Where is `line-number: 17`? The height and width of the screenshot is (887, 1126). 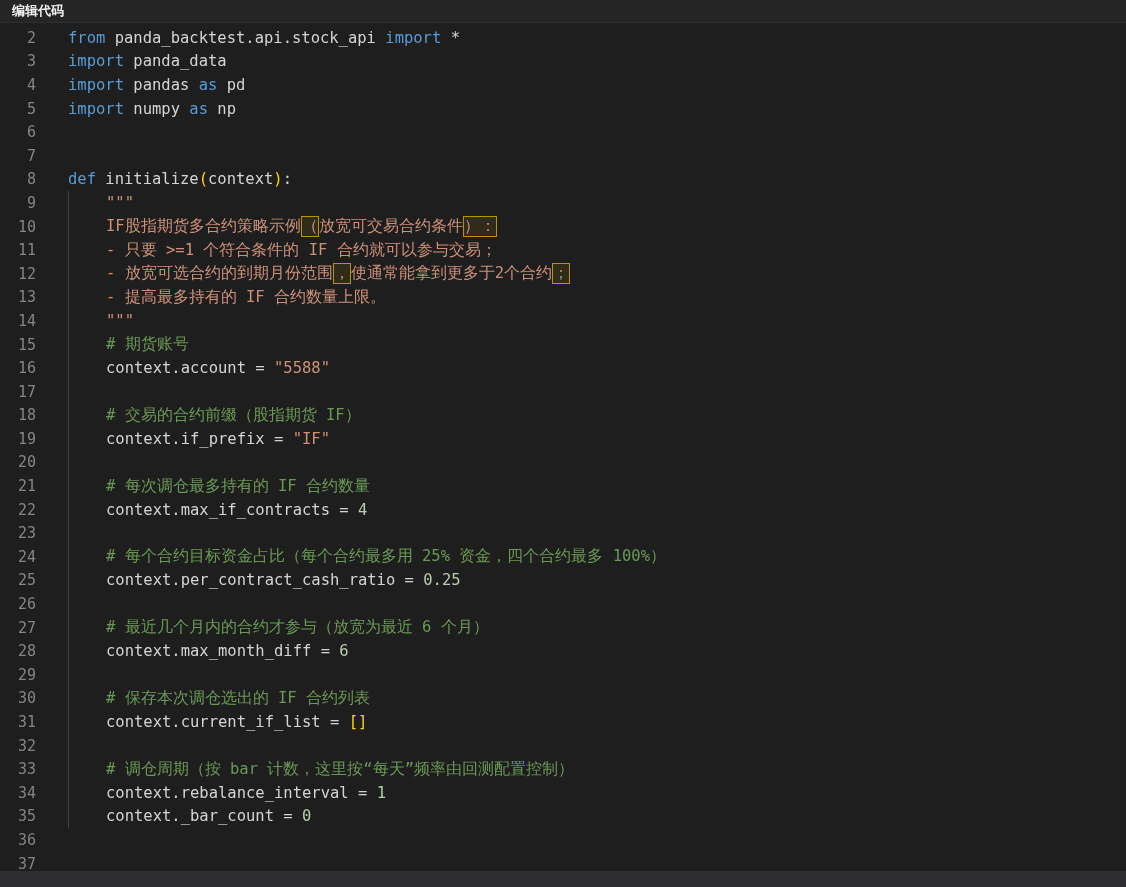 line-number: 17 is located at coordinates (26, 391).